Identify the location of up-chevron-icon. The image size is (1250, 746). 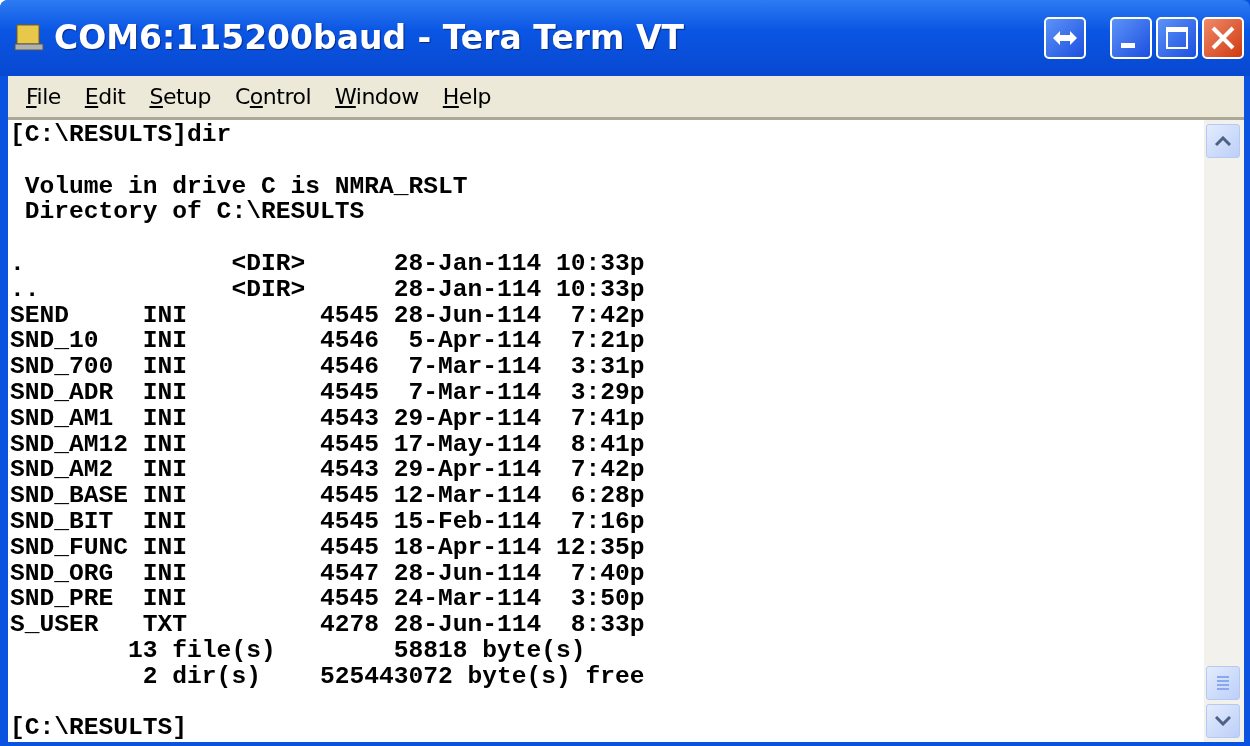
(1223, 141).